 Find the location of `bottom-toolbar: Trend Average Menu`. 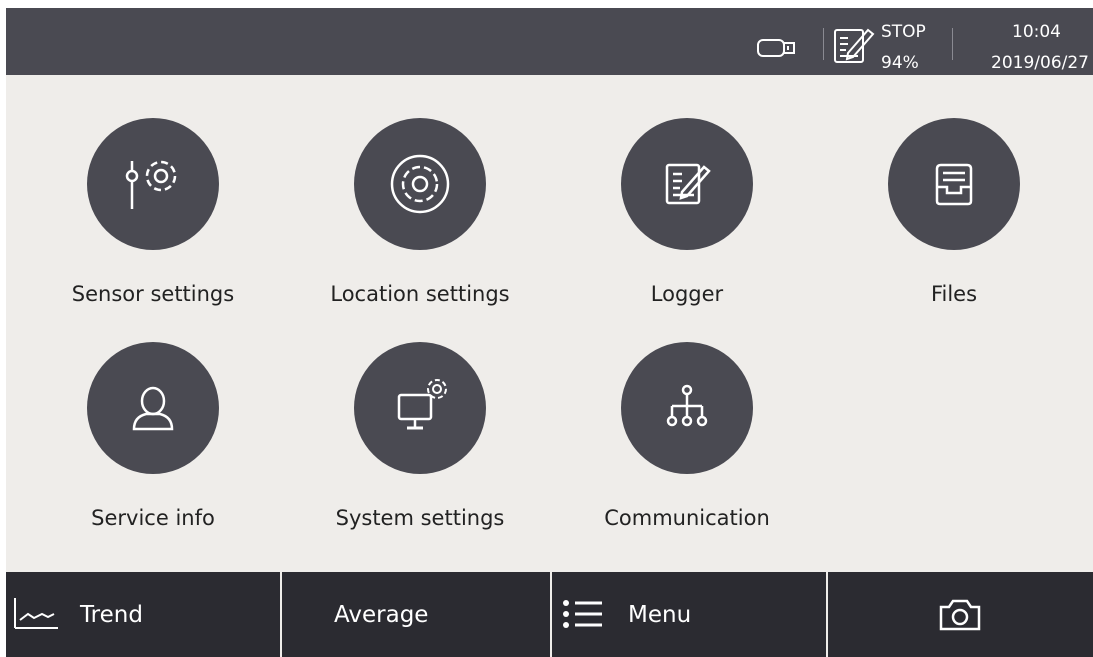

bottom-toolbar: Trend Average Menu is located at coordinates (549, 614).